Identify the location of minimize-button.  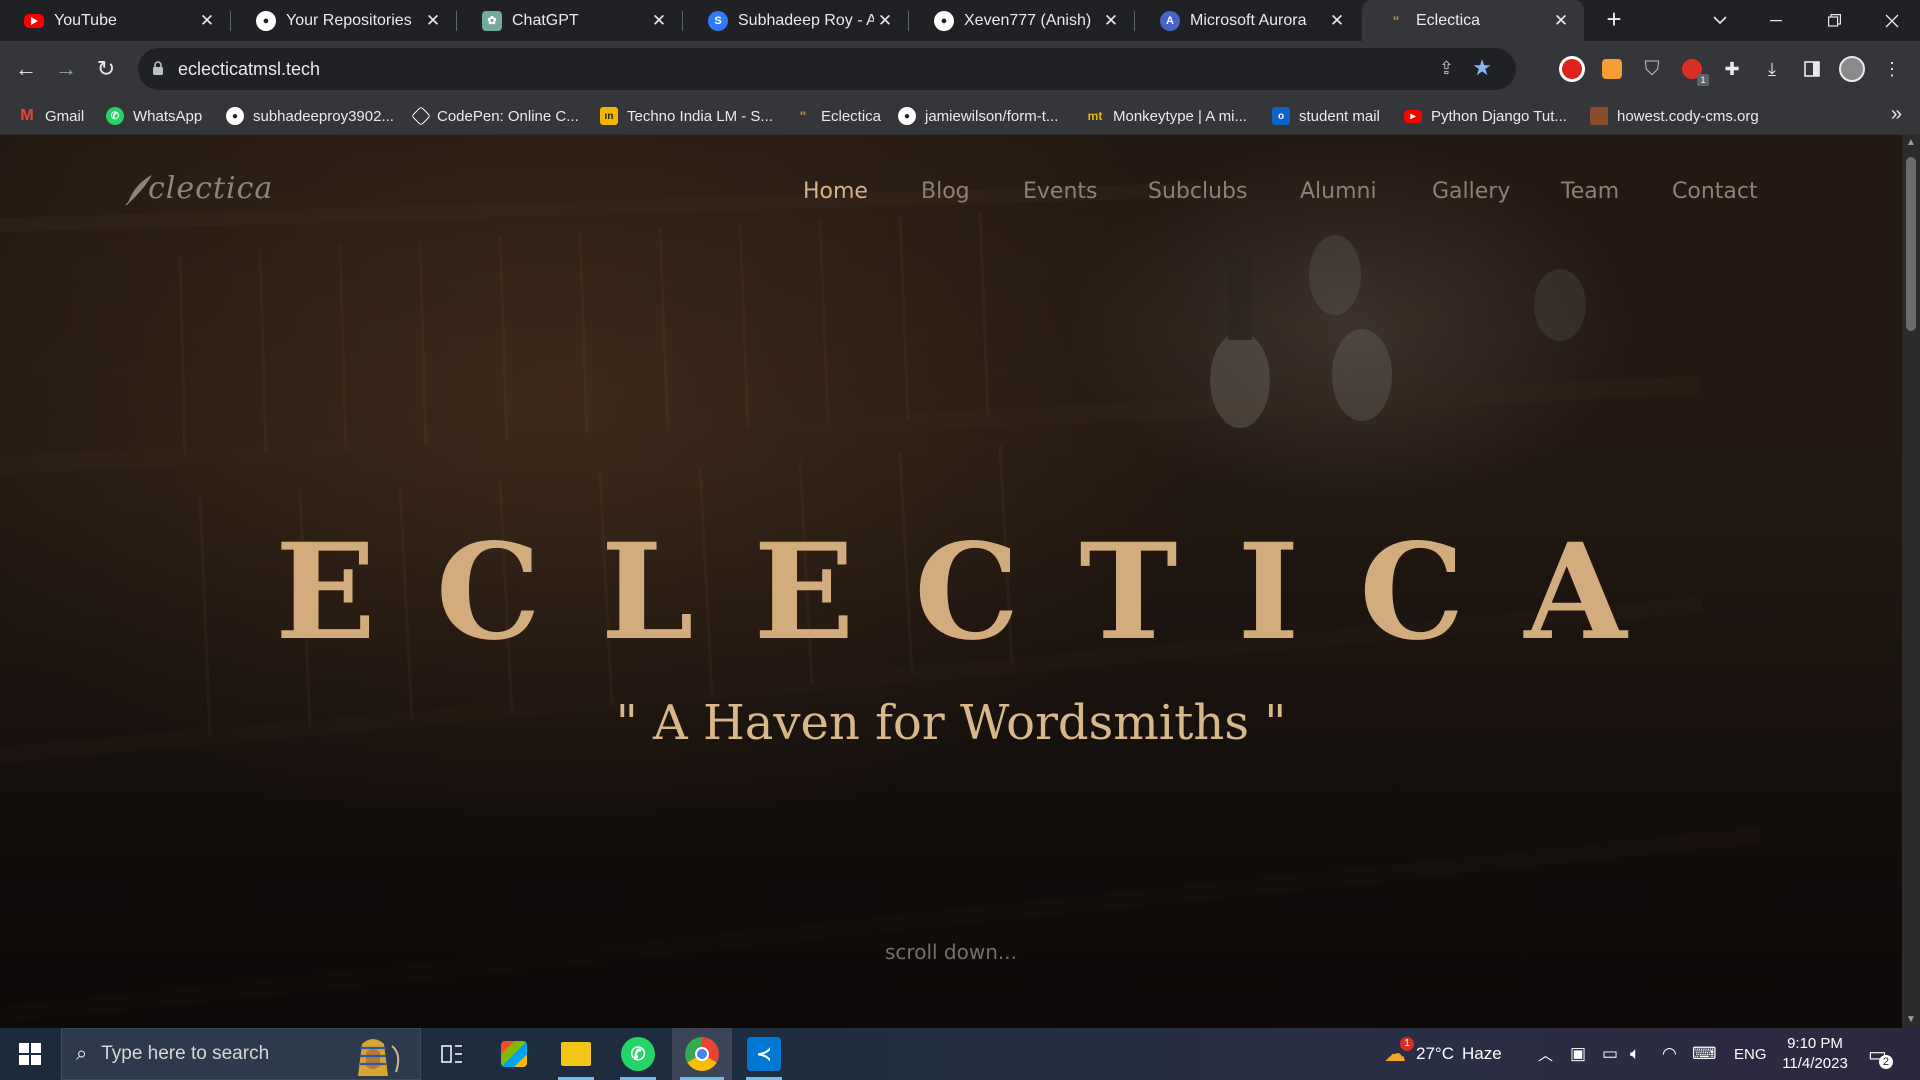
(1776, 20).